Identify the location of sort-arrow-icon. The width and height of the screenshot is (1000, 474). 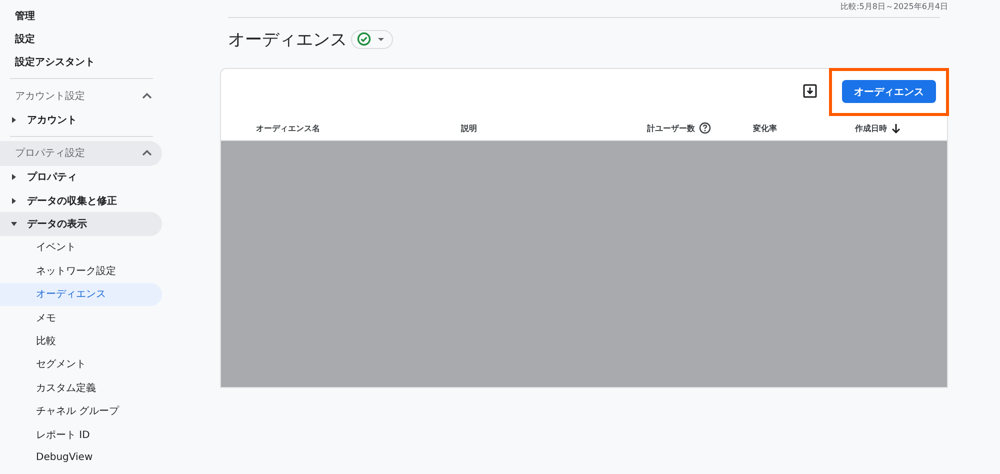
(896, 128).